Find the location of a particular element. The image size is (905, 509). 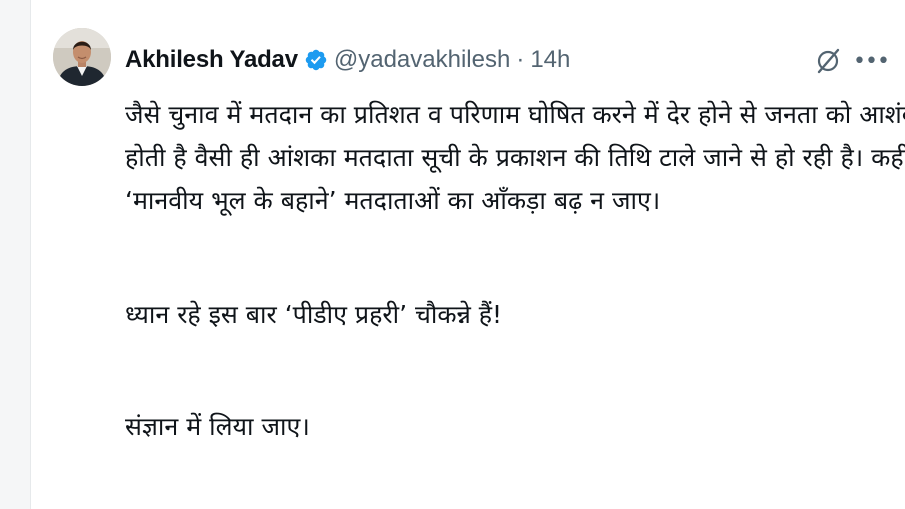

avatar is located at coordinates (82, 57).